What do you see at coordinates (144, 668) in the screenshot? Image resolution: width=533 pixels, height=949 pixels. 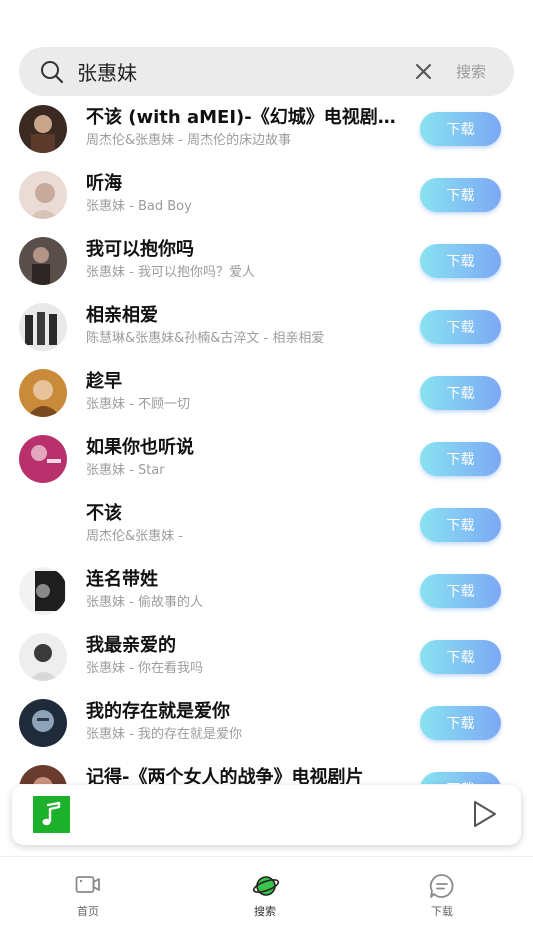 I see `song-subtitle: 张惠妹 - 你在看我吗` at bounding box center [144, 668].